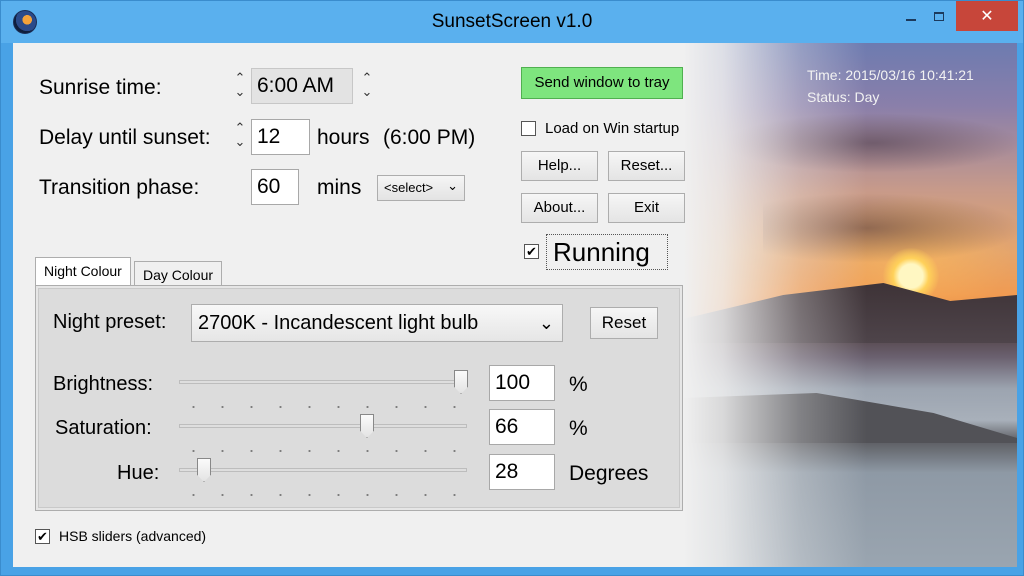 The width and height of the screenshot is (1024, 576). Describe the element at coordinates (110, 322) in the screenshot. I see `night-preset-label: Night preset:` at that location.